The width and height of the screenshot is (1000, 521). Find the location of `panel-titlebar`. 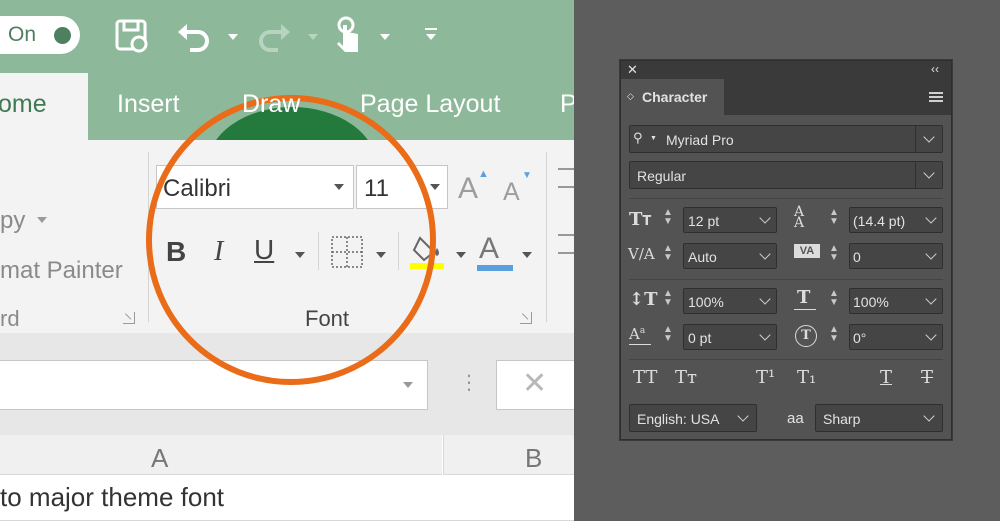

panel-titlebar is located at coordinates (786, 70).